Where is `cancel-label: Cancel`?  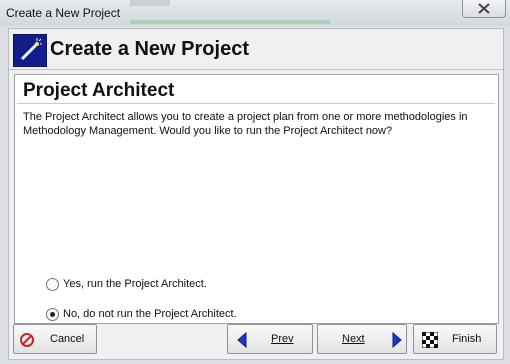
cancel-label: Cancel is located at coordinates (67, 339).